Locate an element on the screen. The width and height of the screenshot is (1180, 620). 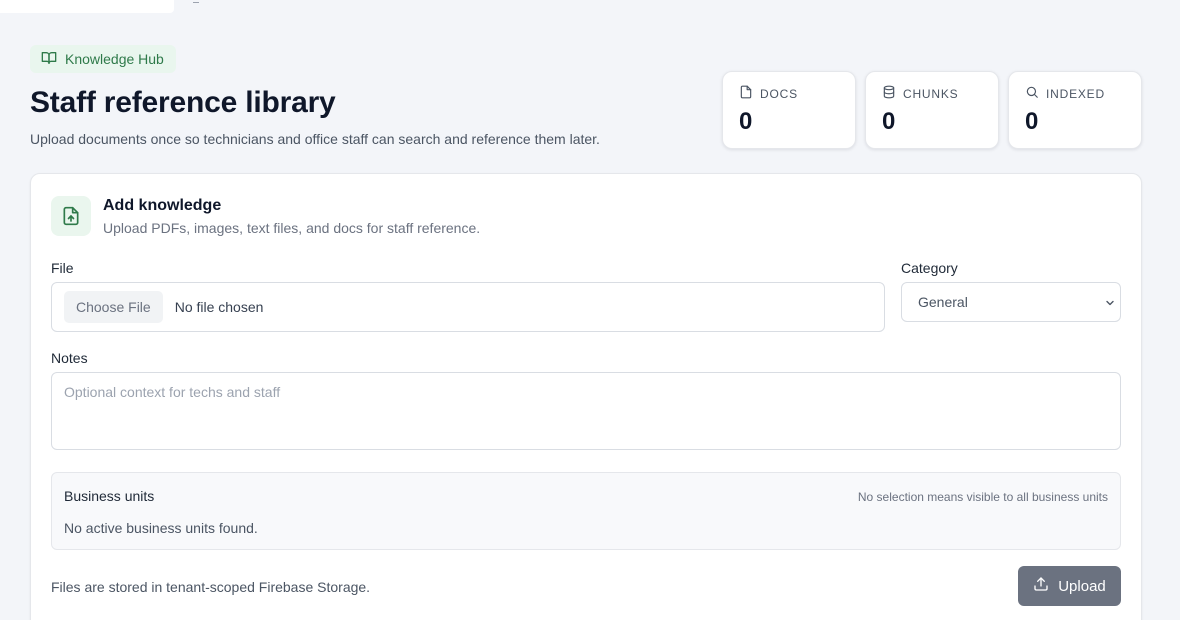
search-icon is located at coordinates (1032, 93).